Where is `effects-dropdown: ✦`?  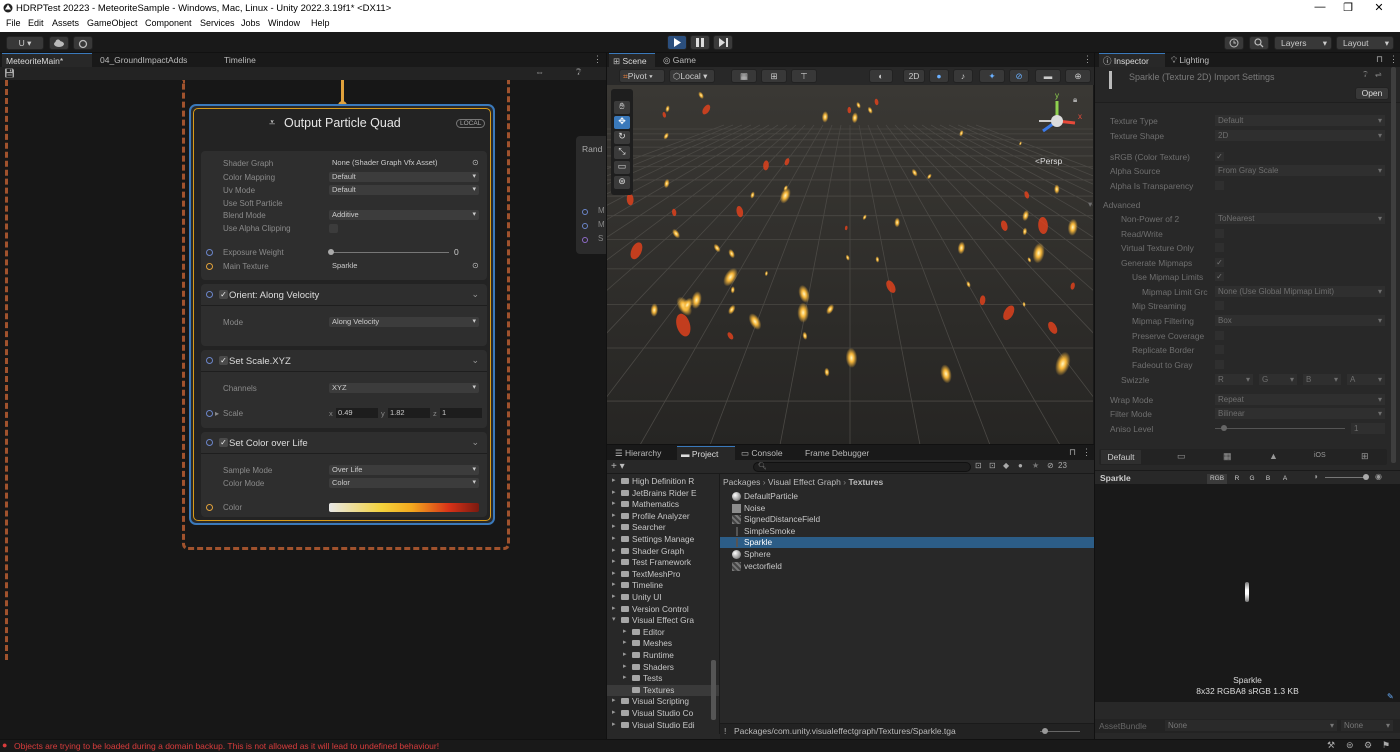 effects-dropdown: ✦ is located at coordinates (992, 76).